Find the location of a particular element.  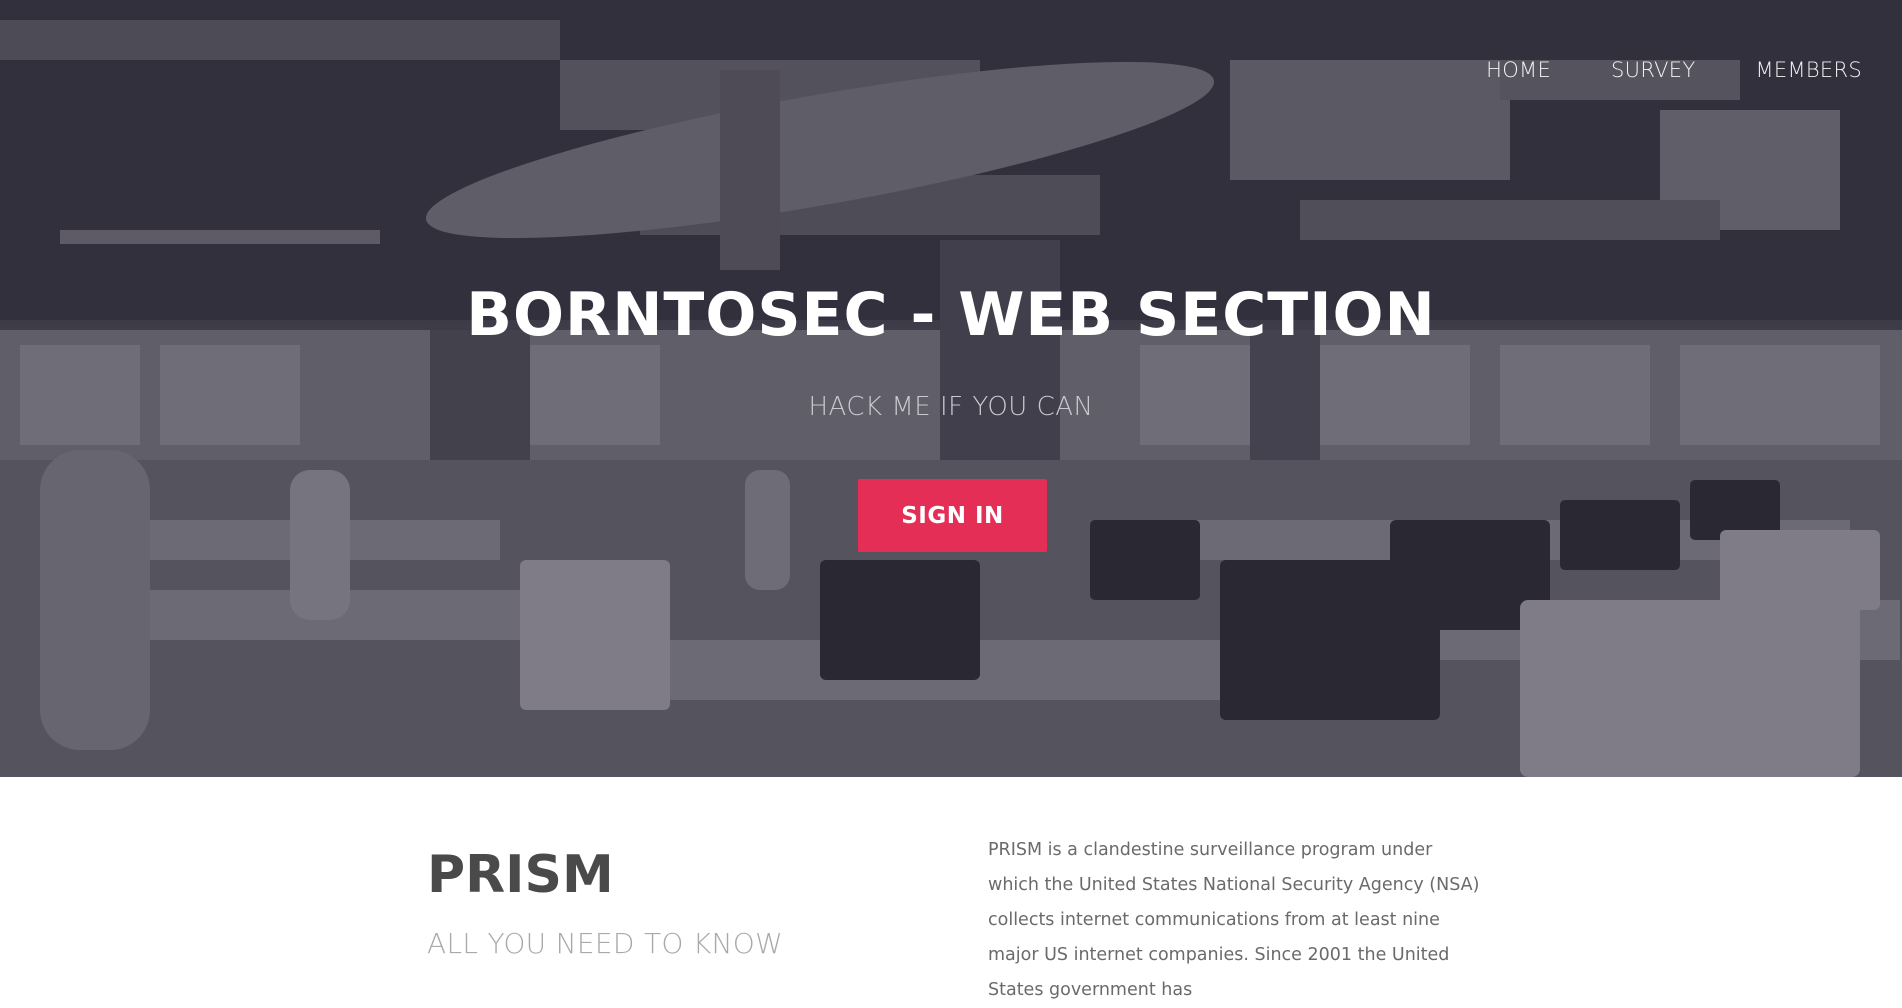

hero-title: BORNTOSEC - WEB SECTION is located at coordinates (951, 315).